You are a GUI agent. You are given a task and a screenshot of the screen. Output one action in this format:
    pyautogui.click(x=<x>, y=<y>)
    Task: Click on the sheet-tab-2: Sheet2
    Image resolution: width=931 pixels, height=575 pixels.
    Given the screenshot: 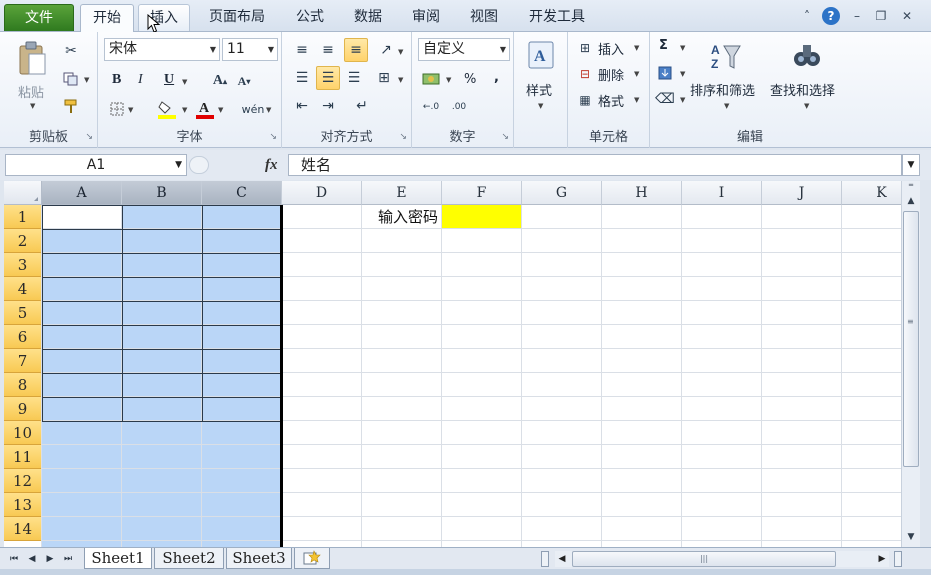 What is the action you would take?
    pyautogui.click(x=189, y=558)
    